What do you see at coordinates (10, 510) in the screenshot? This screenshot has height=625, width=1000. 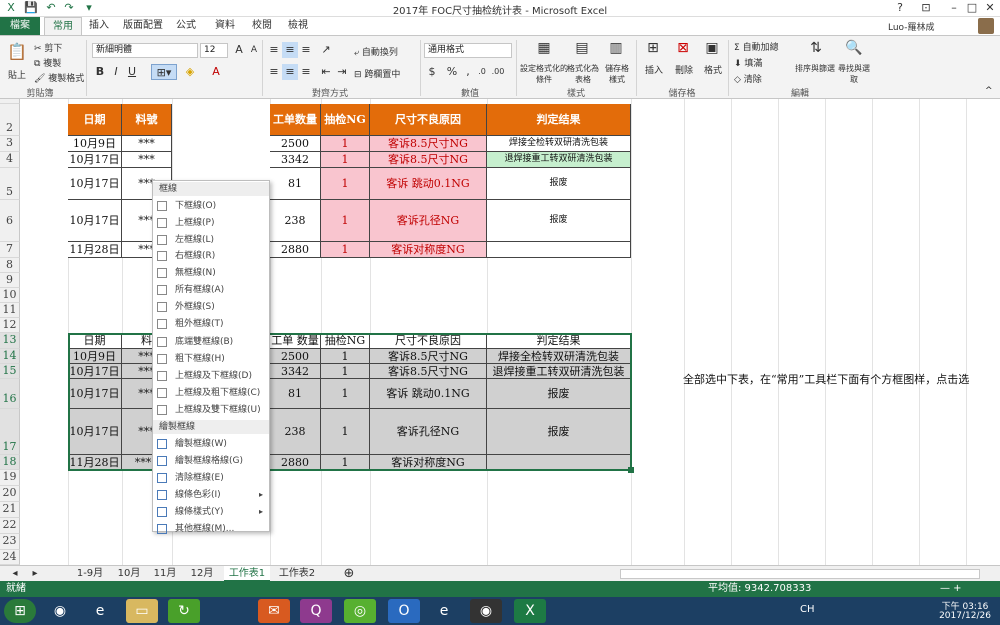 I see `row-header: 21` at bounding box center [10, 510].